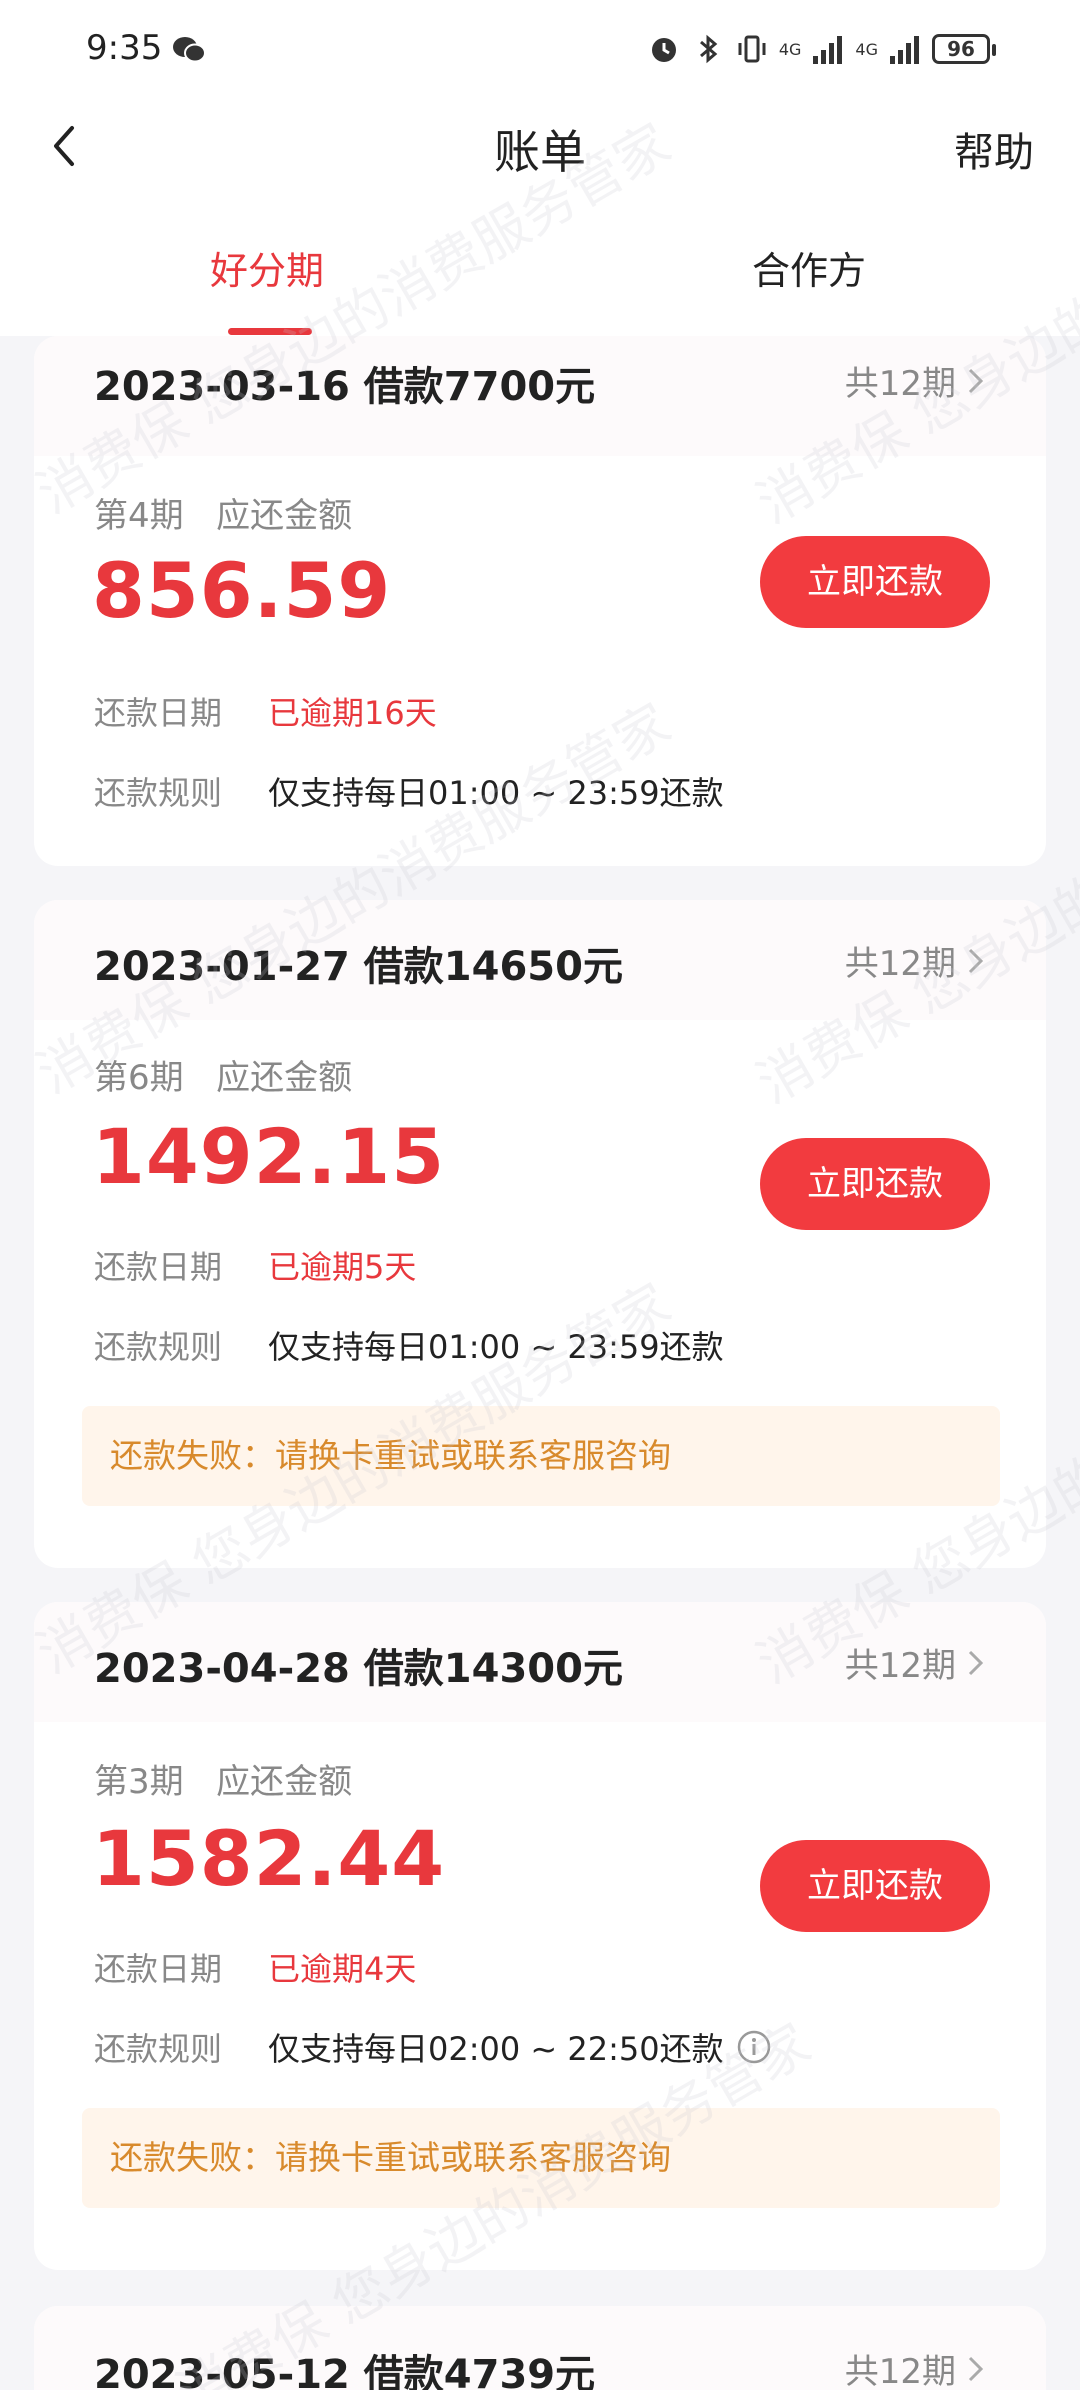 This screenshot has height=2390, width=1080. I want to click on bluetooth-icon, so click(708, 49).